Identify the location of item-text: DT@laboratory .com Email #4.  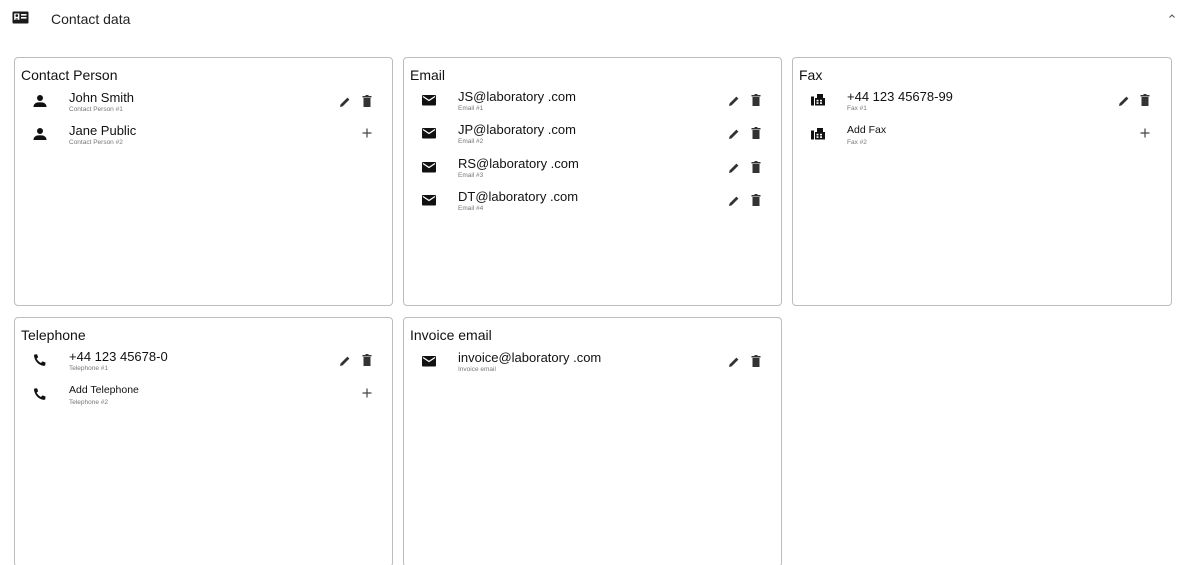
(518, 201).